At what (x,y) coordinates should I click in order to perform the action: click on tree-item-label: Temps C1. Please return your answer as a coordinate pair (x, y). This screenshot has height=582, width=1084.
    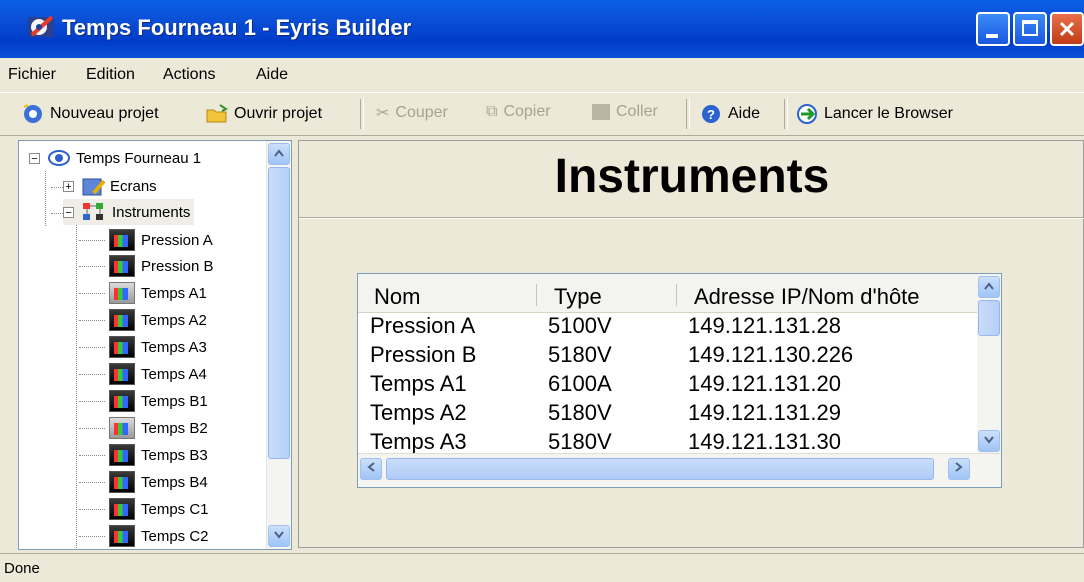
    Looking at the image, I should click on (175, 509).